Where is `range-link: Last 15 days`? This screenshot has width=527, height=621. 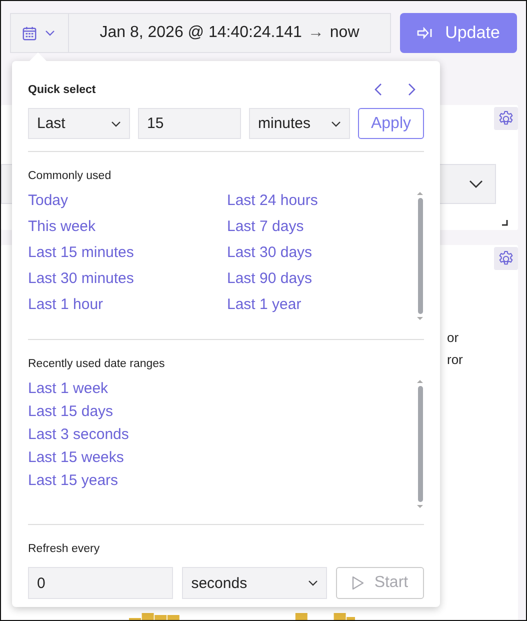
range-link: Last 15 days is located at coordinates (71, 411).